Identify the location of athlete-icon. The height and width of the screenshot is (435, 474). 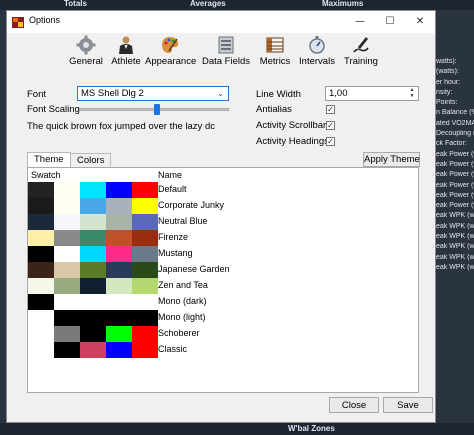
(126, 45).